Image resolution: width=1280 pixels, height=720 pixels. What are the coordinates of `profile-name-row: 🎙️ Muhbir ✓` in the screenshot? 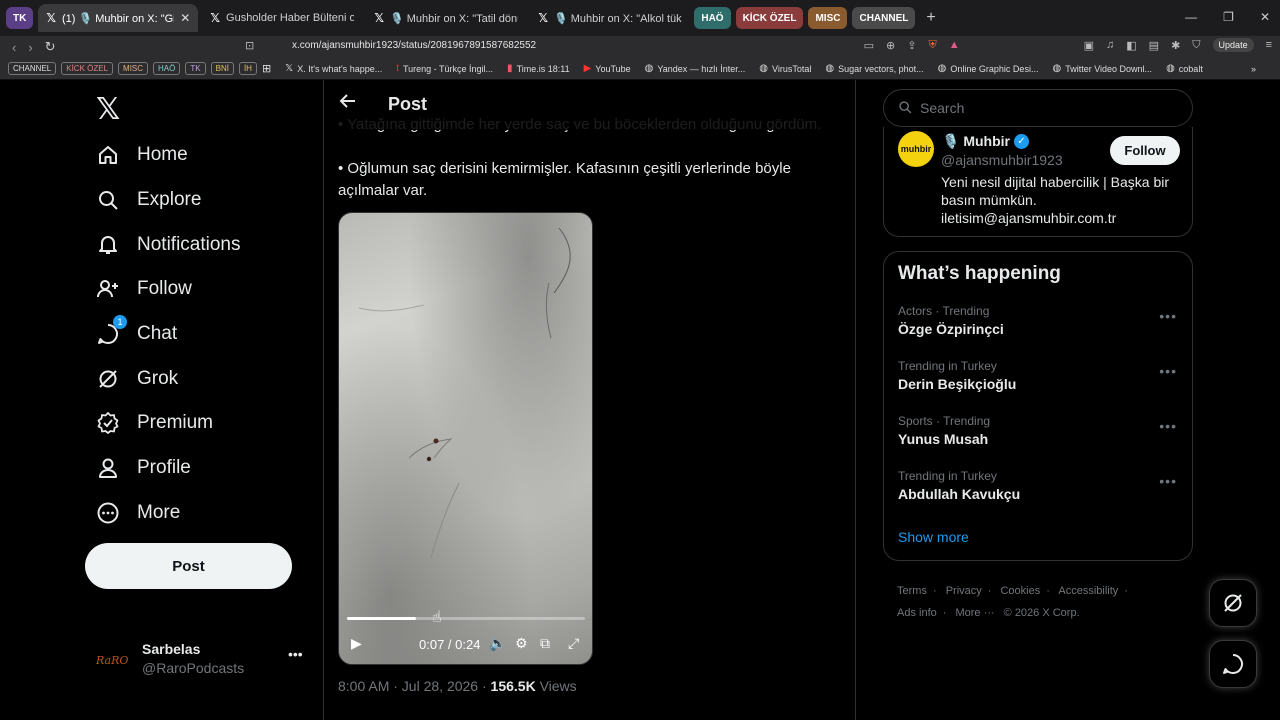 It's located at (985, 141).